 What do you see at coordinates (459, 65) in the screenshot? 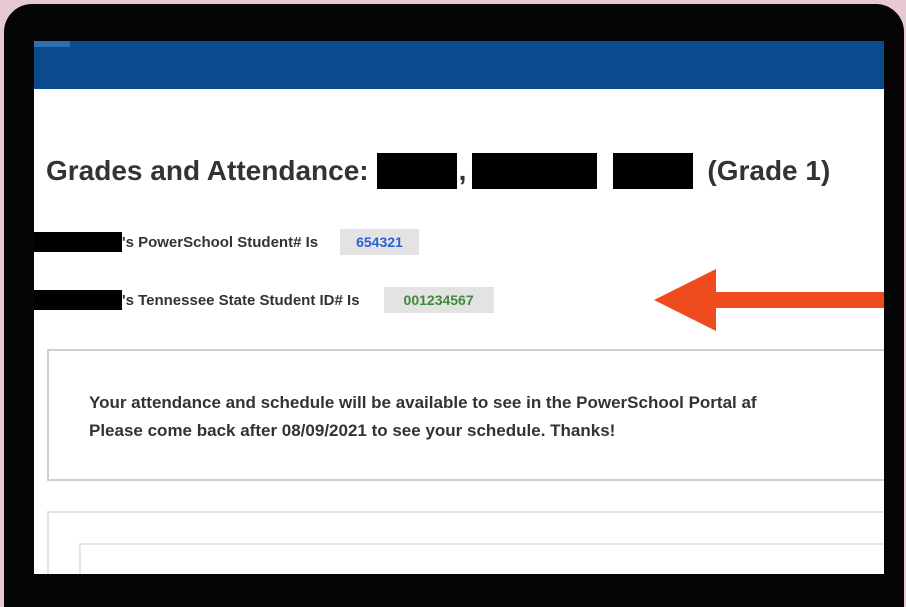
I see `header-bar` at bounding box center [459, 65].